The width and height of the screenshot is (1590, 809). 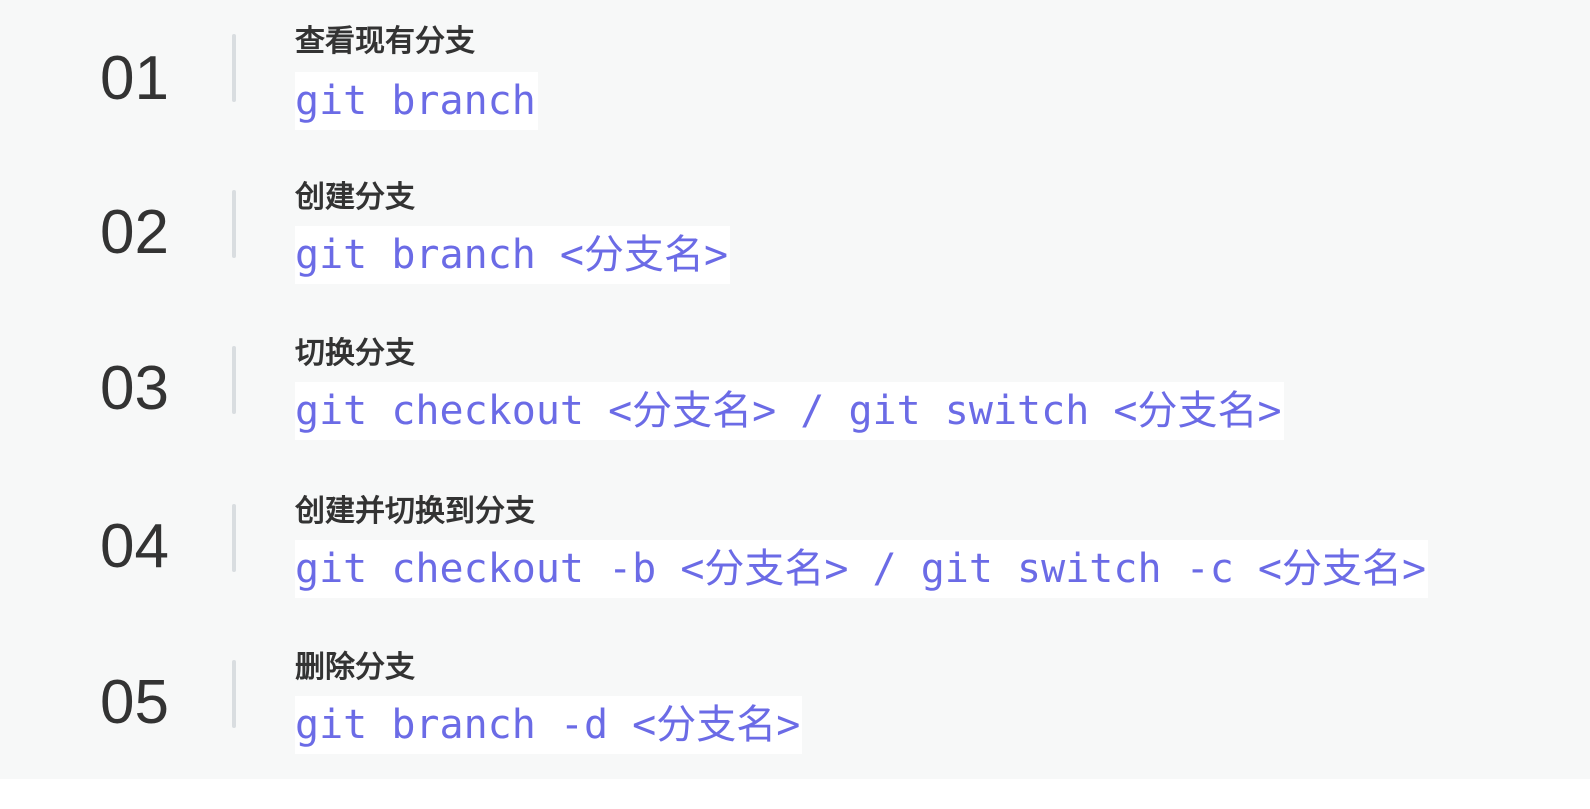 I want to click on step-number: 02, so click(x=134, y=232).